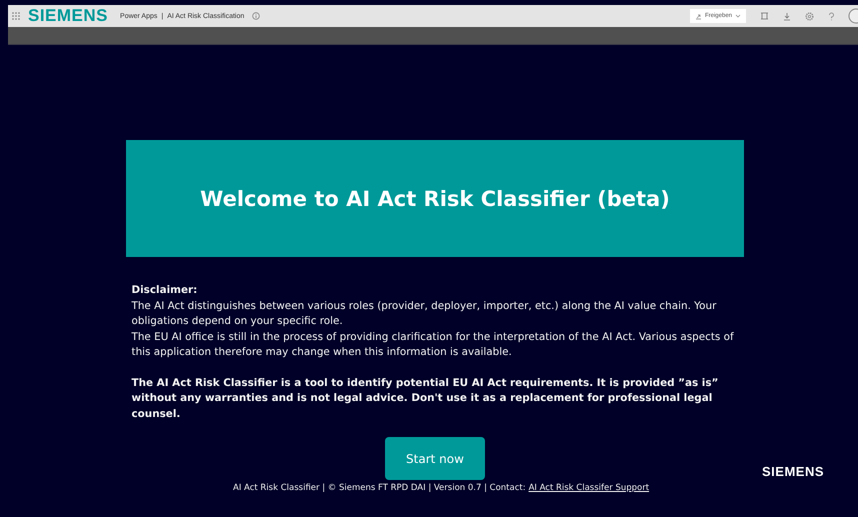 The height and width of the screenshot is (517, 858). Describe the element at coordinates (764, 16) in the screenshot. I see `fit-screen-icon` at that location.